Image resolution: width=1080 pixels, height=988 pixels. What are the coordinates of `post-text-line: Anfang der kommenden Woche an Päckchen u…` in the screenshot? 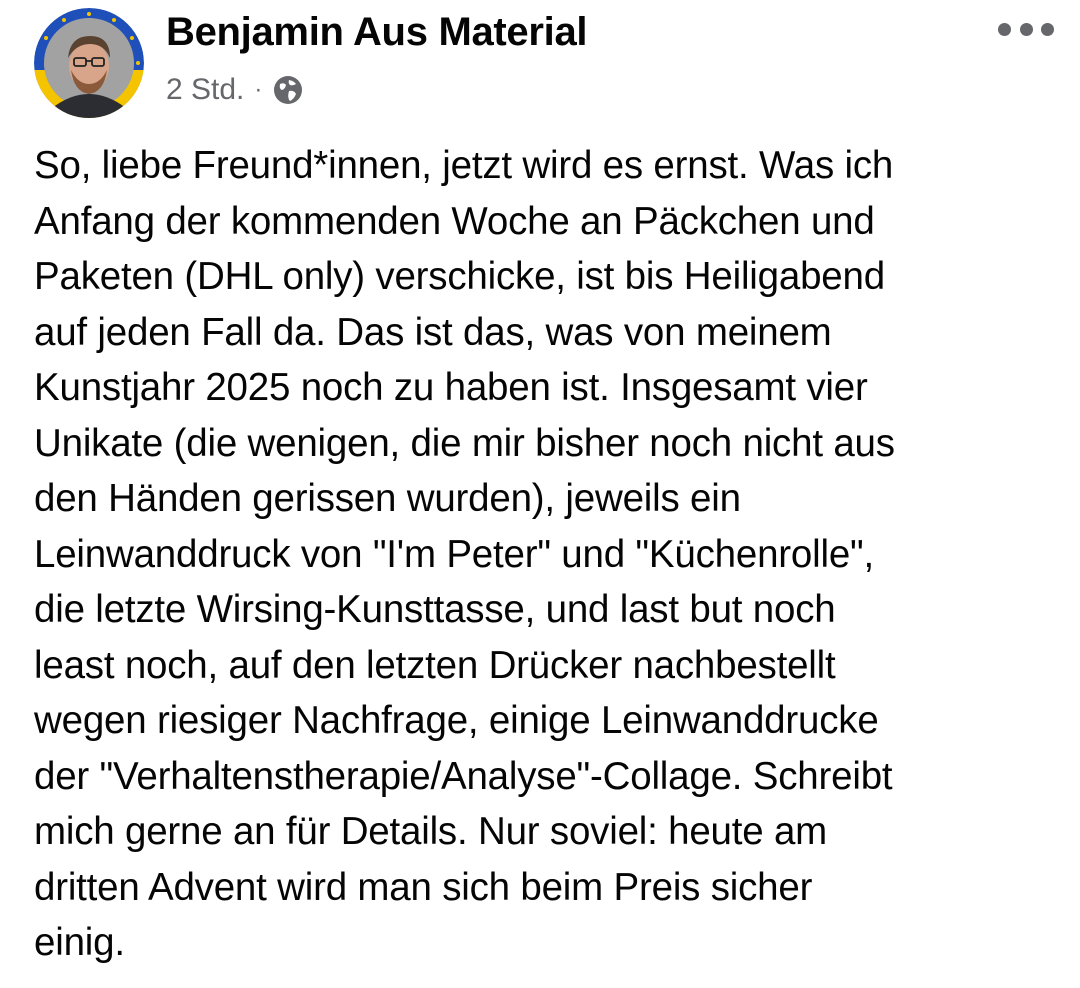 It's located at (454, 221).